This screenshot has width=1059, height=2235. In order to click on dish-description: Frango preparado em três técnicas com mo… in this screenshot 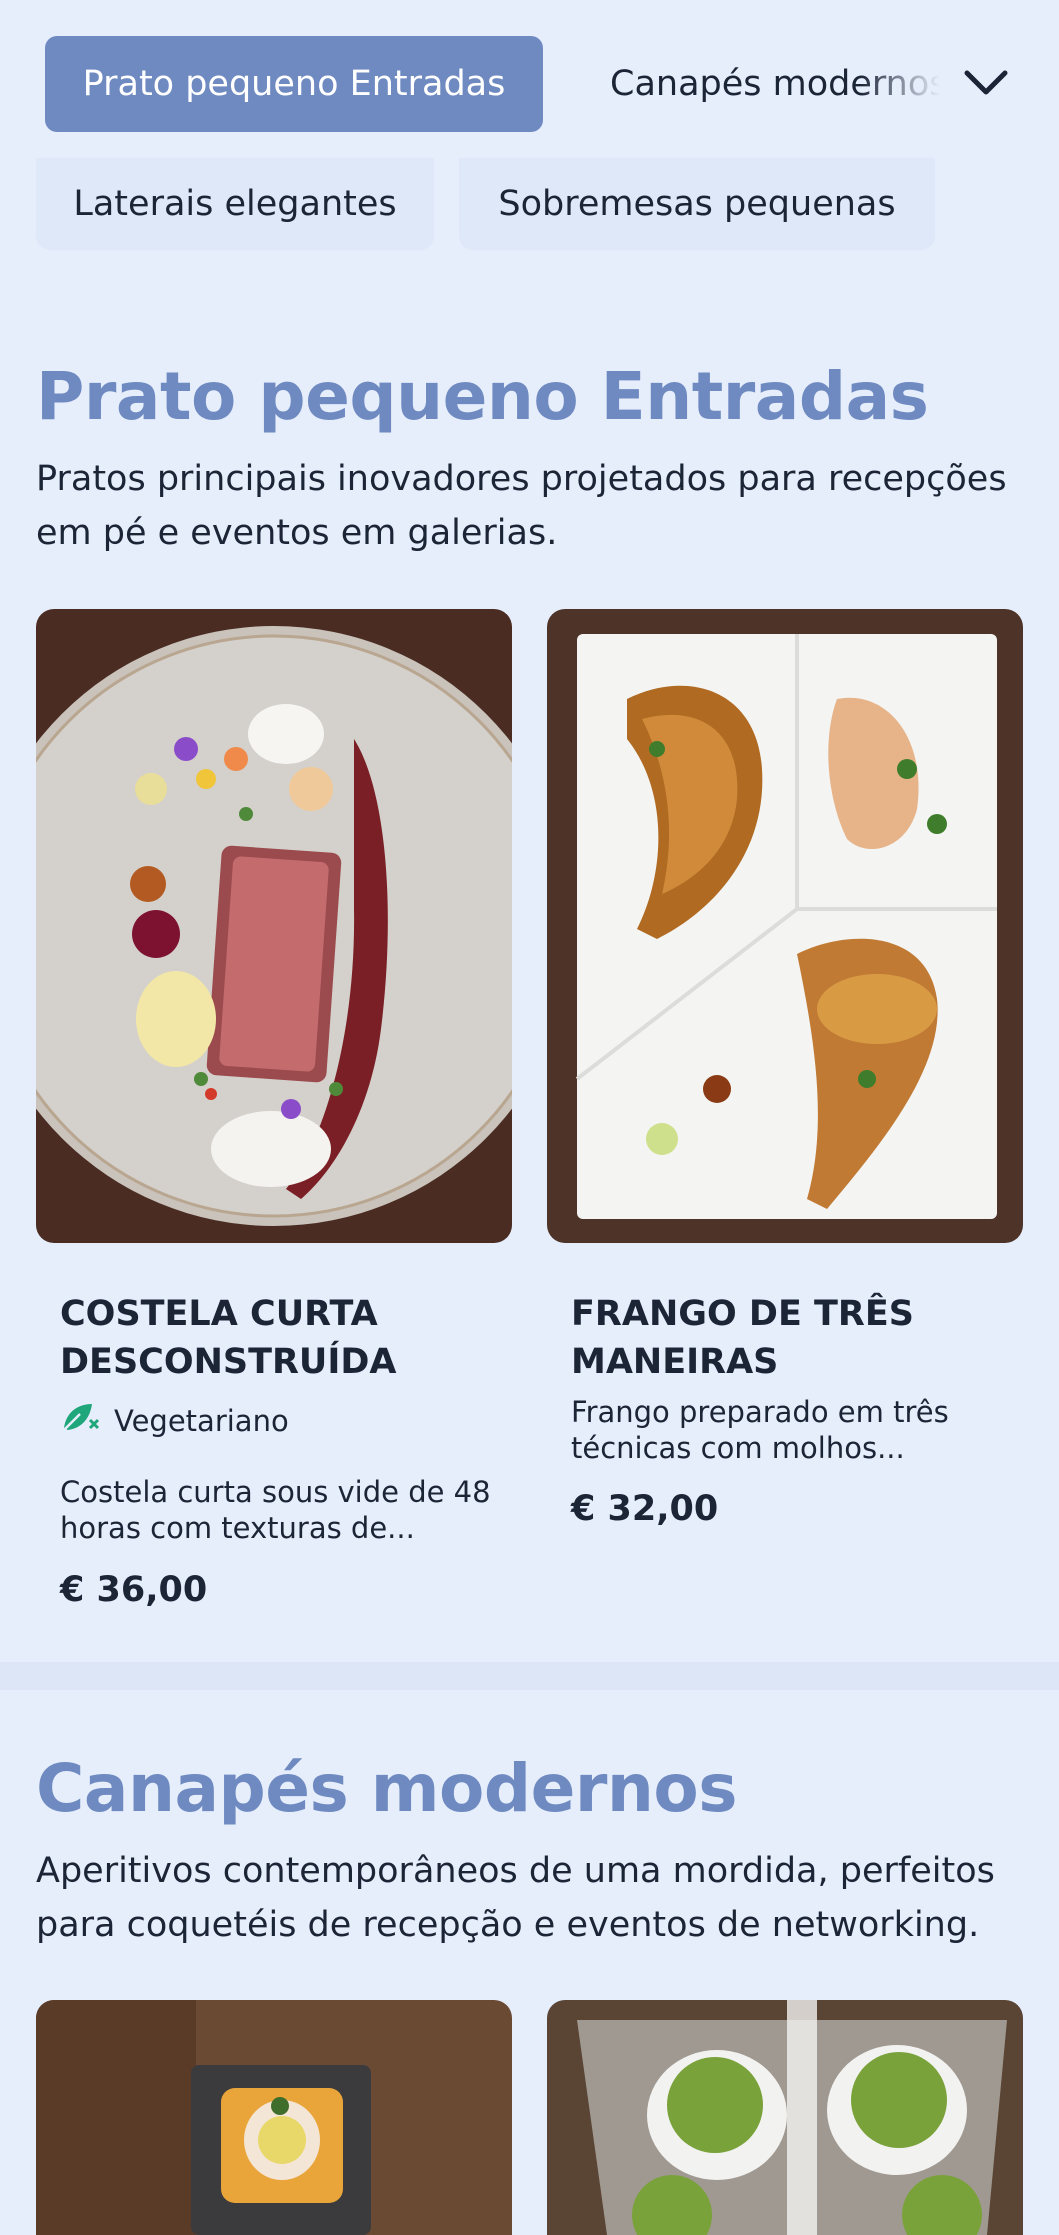, I will do `click(760, 1430)`.